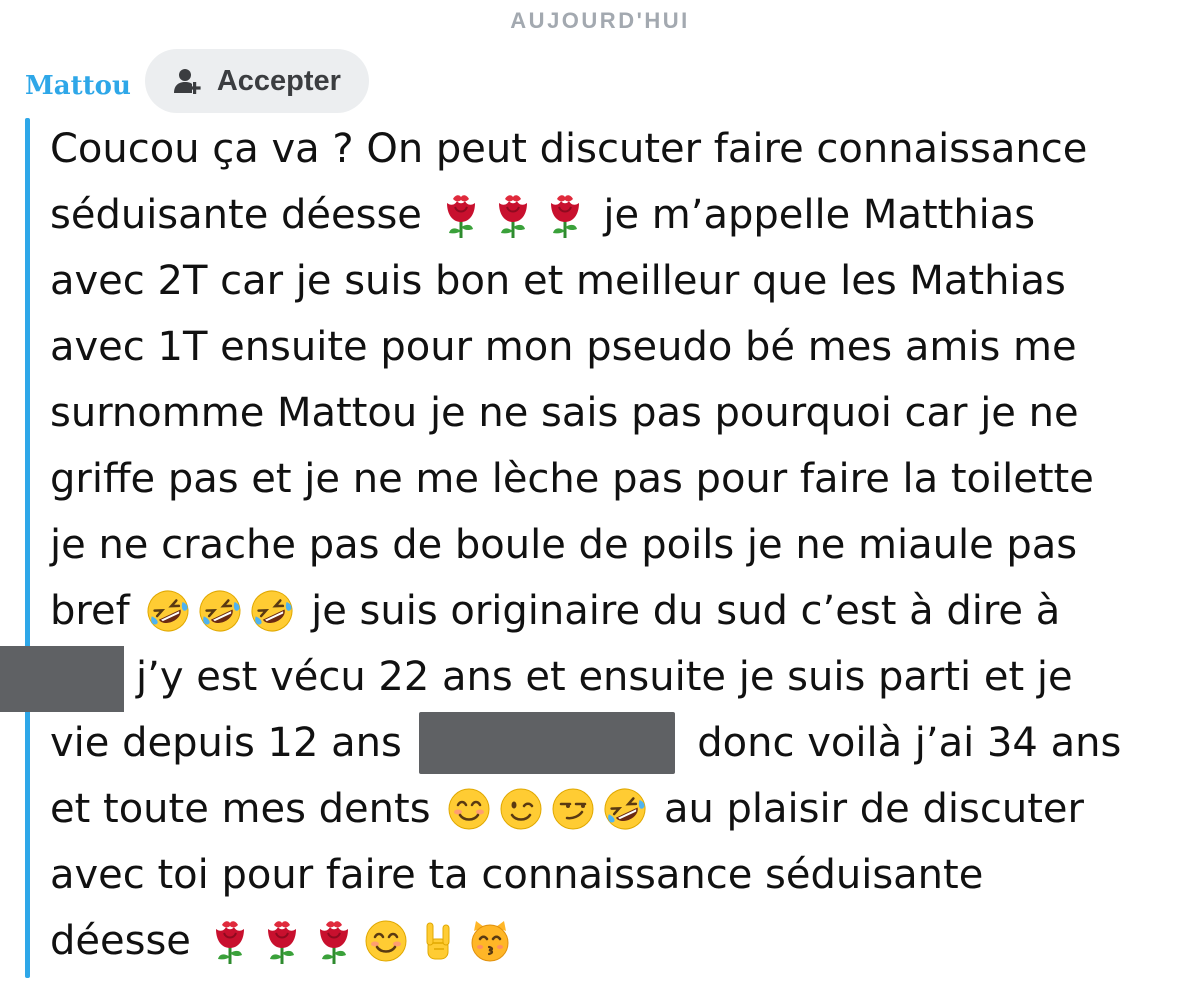  I want to click on redaction-block, so click(546, 743).